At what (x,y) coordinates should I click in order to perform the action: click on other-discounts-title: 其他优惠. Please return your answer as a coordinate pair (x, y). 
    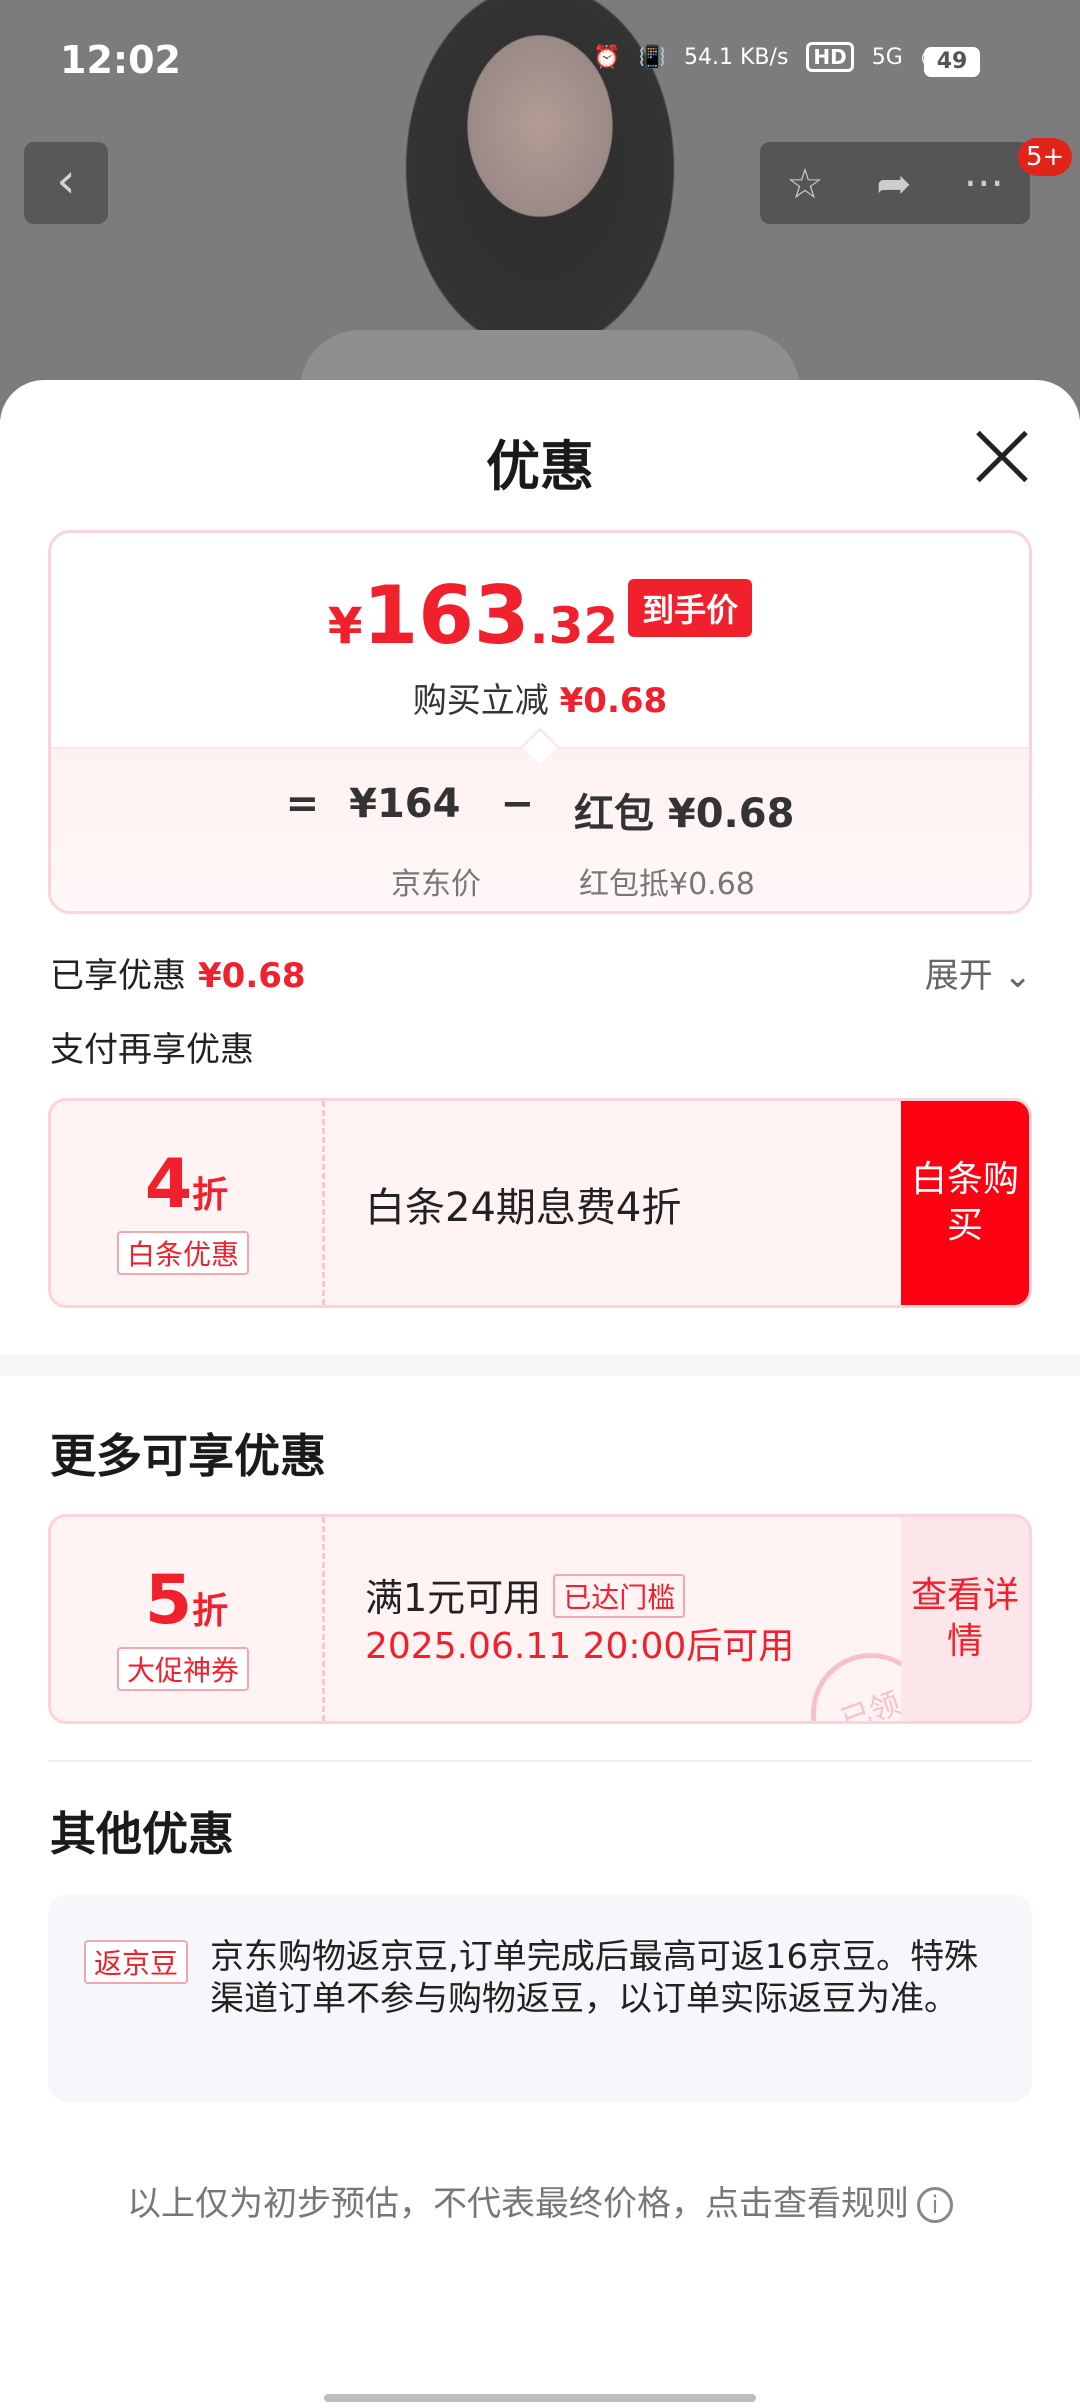
    Looking at the image, I should click on (142, 1834).